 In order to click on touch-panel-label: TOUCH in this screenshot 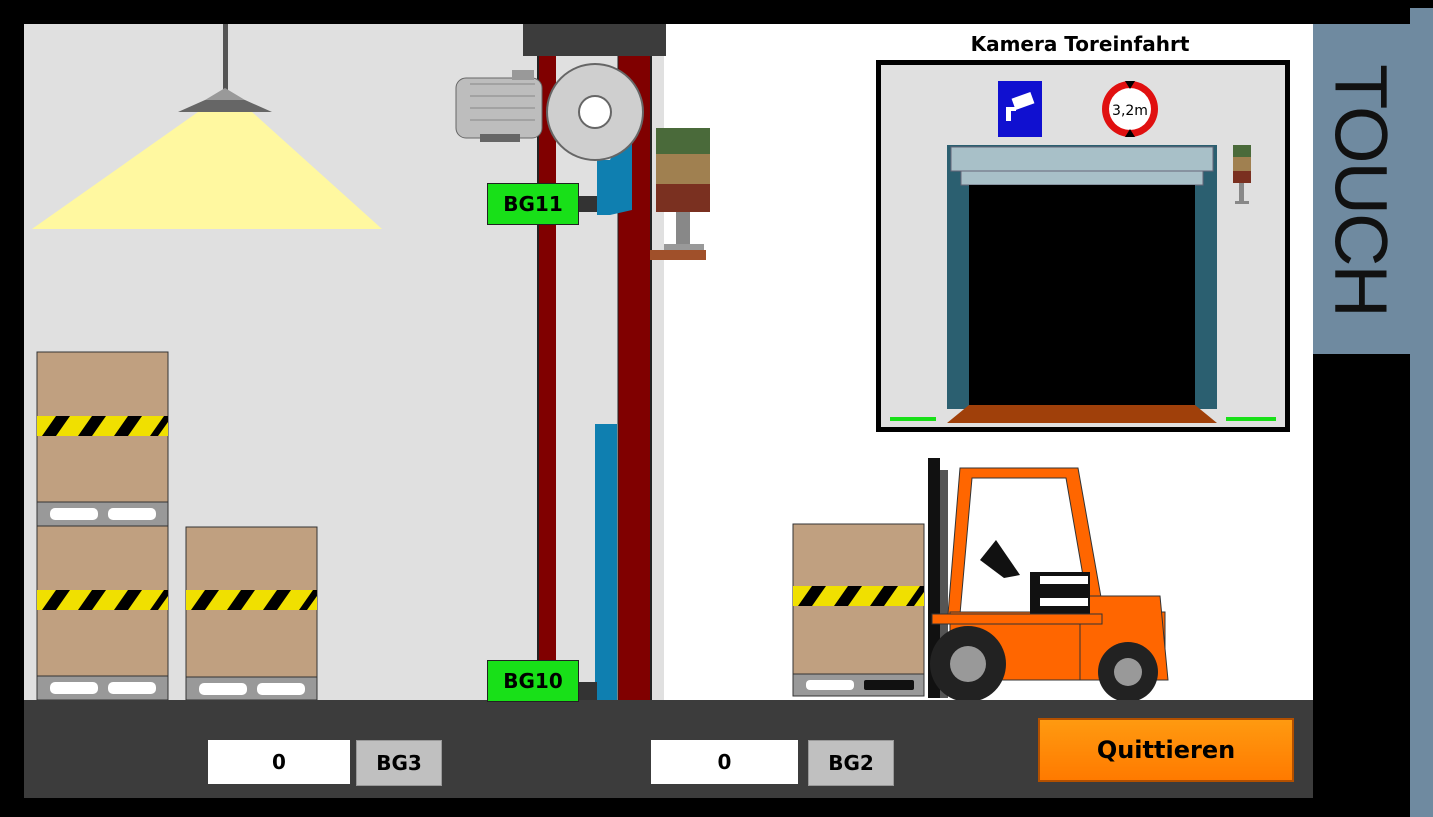, I will do `click(1361, 190)`.